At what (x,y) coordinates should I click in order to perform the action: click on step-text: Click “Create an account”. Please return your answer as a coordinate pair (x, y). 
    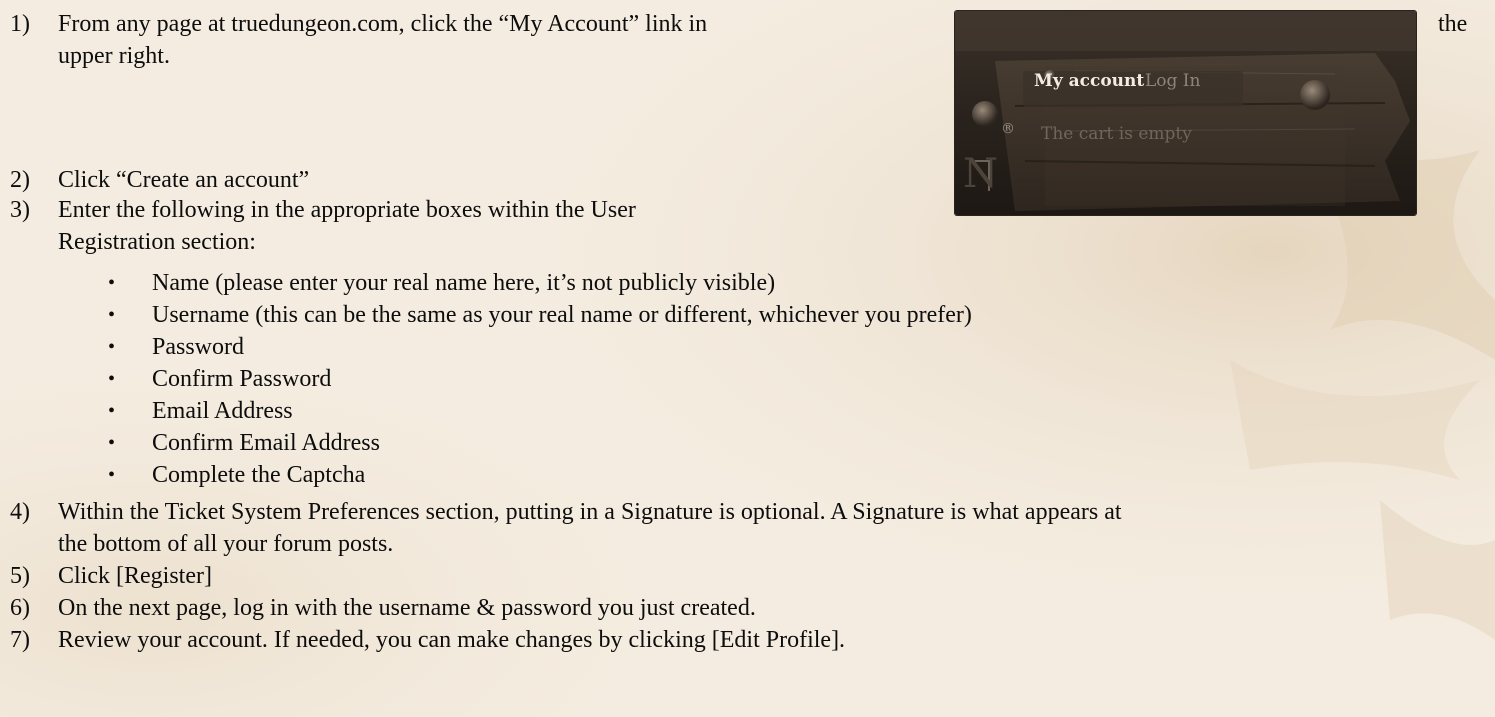
    Looking at the image, I should click on (184, 180).